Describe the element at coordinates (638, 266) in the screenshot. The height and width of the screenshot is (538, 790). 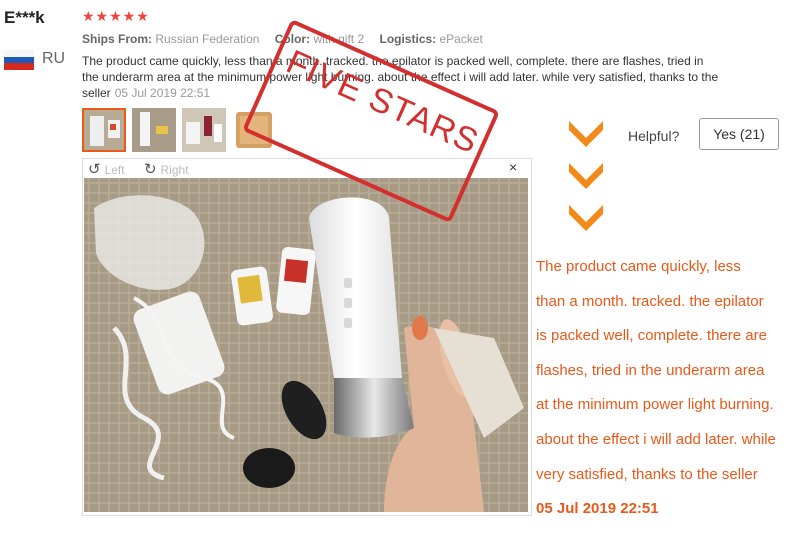
I see `callout-line: The product came quickly, less` at that location.